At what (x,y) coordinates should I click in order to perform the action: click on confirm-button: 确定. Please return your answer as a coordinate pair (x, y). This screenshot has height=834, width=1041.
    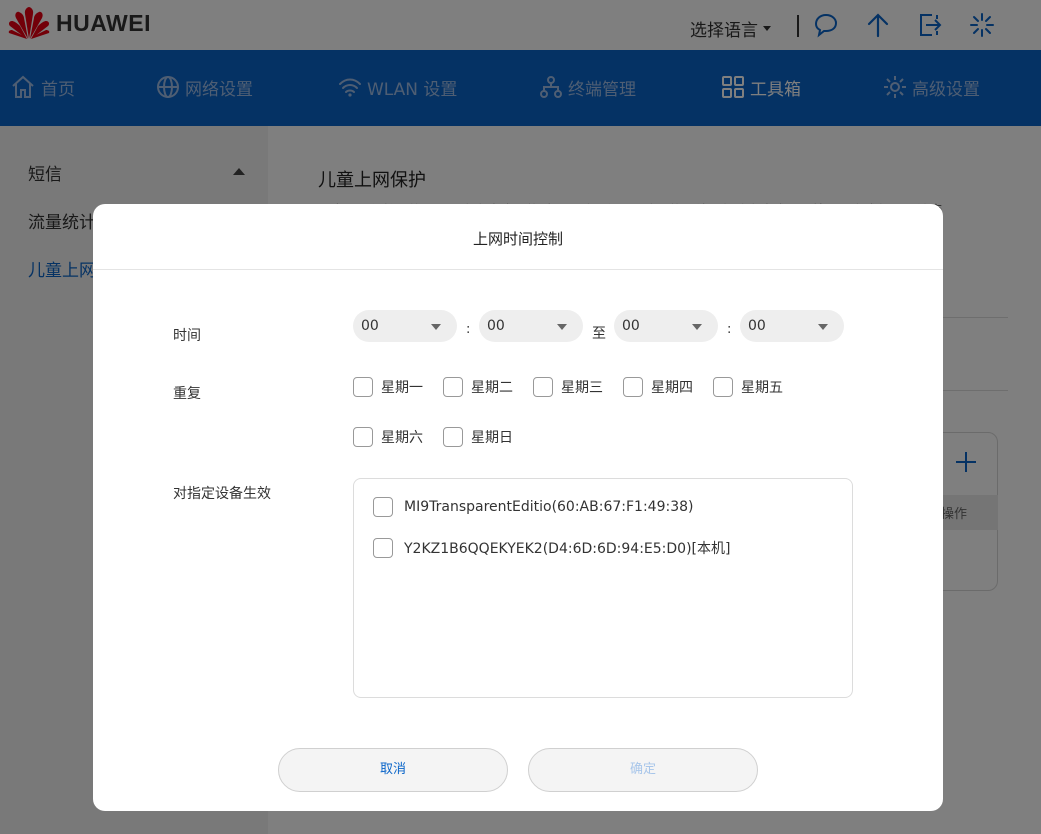
    Looking at the image, I should click on (643, 770).